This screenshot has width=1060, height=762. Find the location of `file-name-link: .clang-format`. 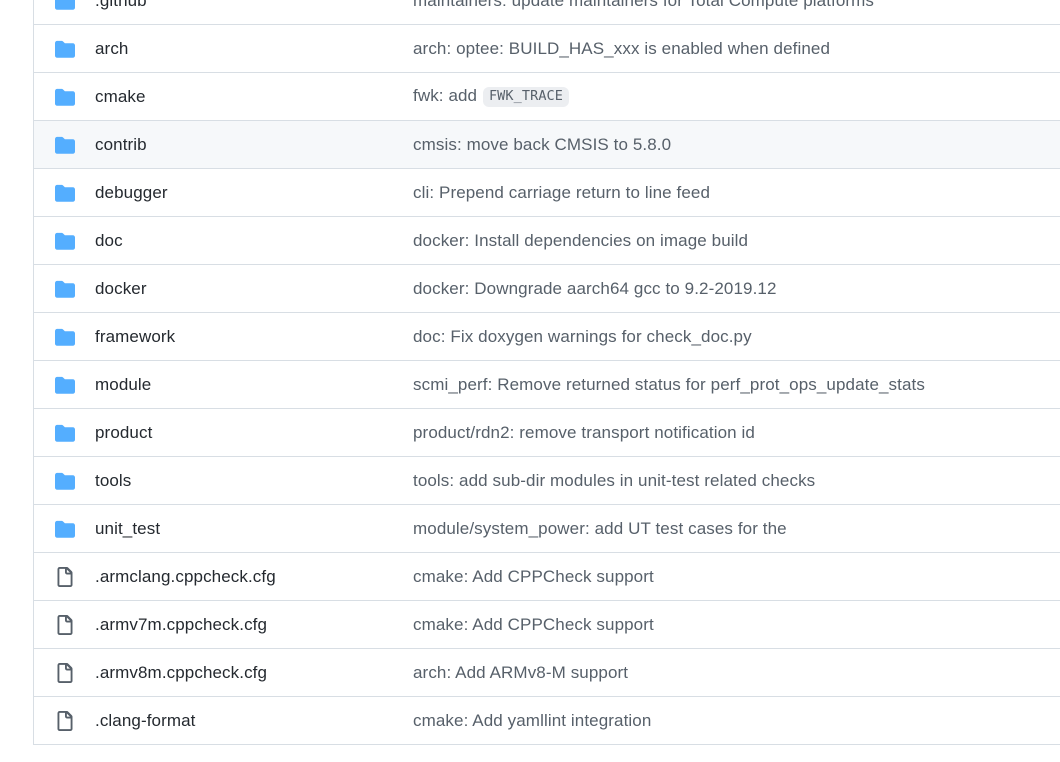

file-name-link: .clang-format is located at coordinates (244, 721).